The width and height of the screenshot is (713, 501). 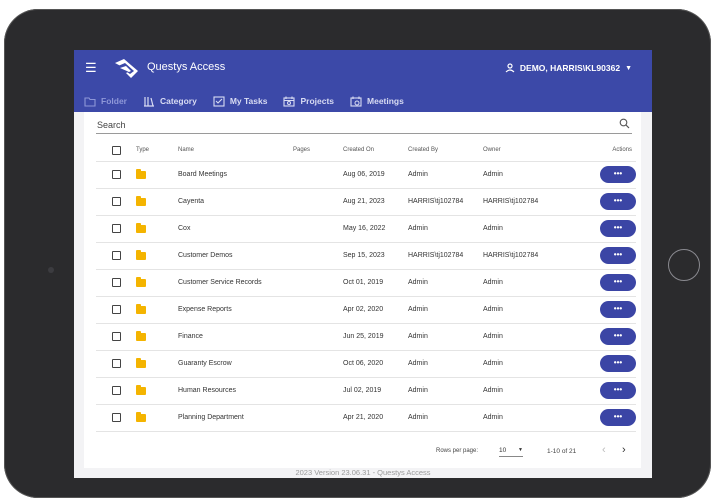 What do you see at coordinates (375, 391) in the screenshot?
I see `created-on-cell: Jul 02, 2019` at bounding box center [375, 391].